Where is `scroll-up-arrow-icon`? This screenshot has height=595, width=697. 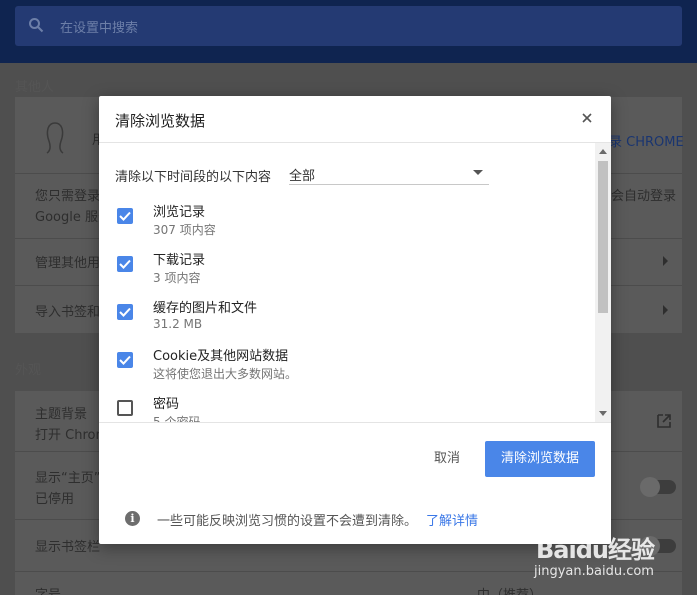 scroll-up-arrow-icon is located at coordinates (603, 151).